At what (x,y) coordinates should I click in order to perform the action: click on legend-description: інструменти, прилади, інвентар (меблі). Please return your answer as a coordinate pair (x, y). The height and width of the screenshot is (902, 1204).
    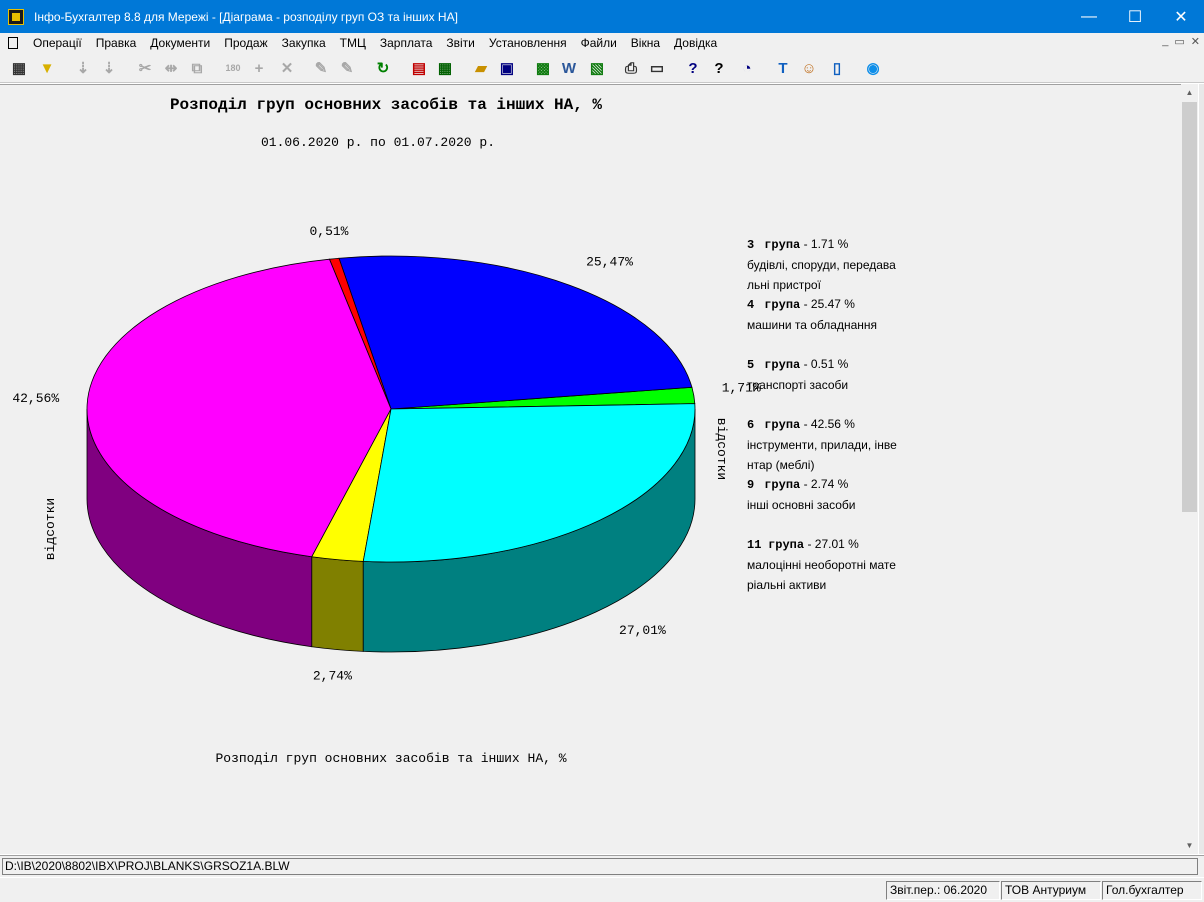
    Looking at the image, I should click on (822, 455).